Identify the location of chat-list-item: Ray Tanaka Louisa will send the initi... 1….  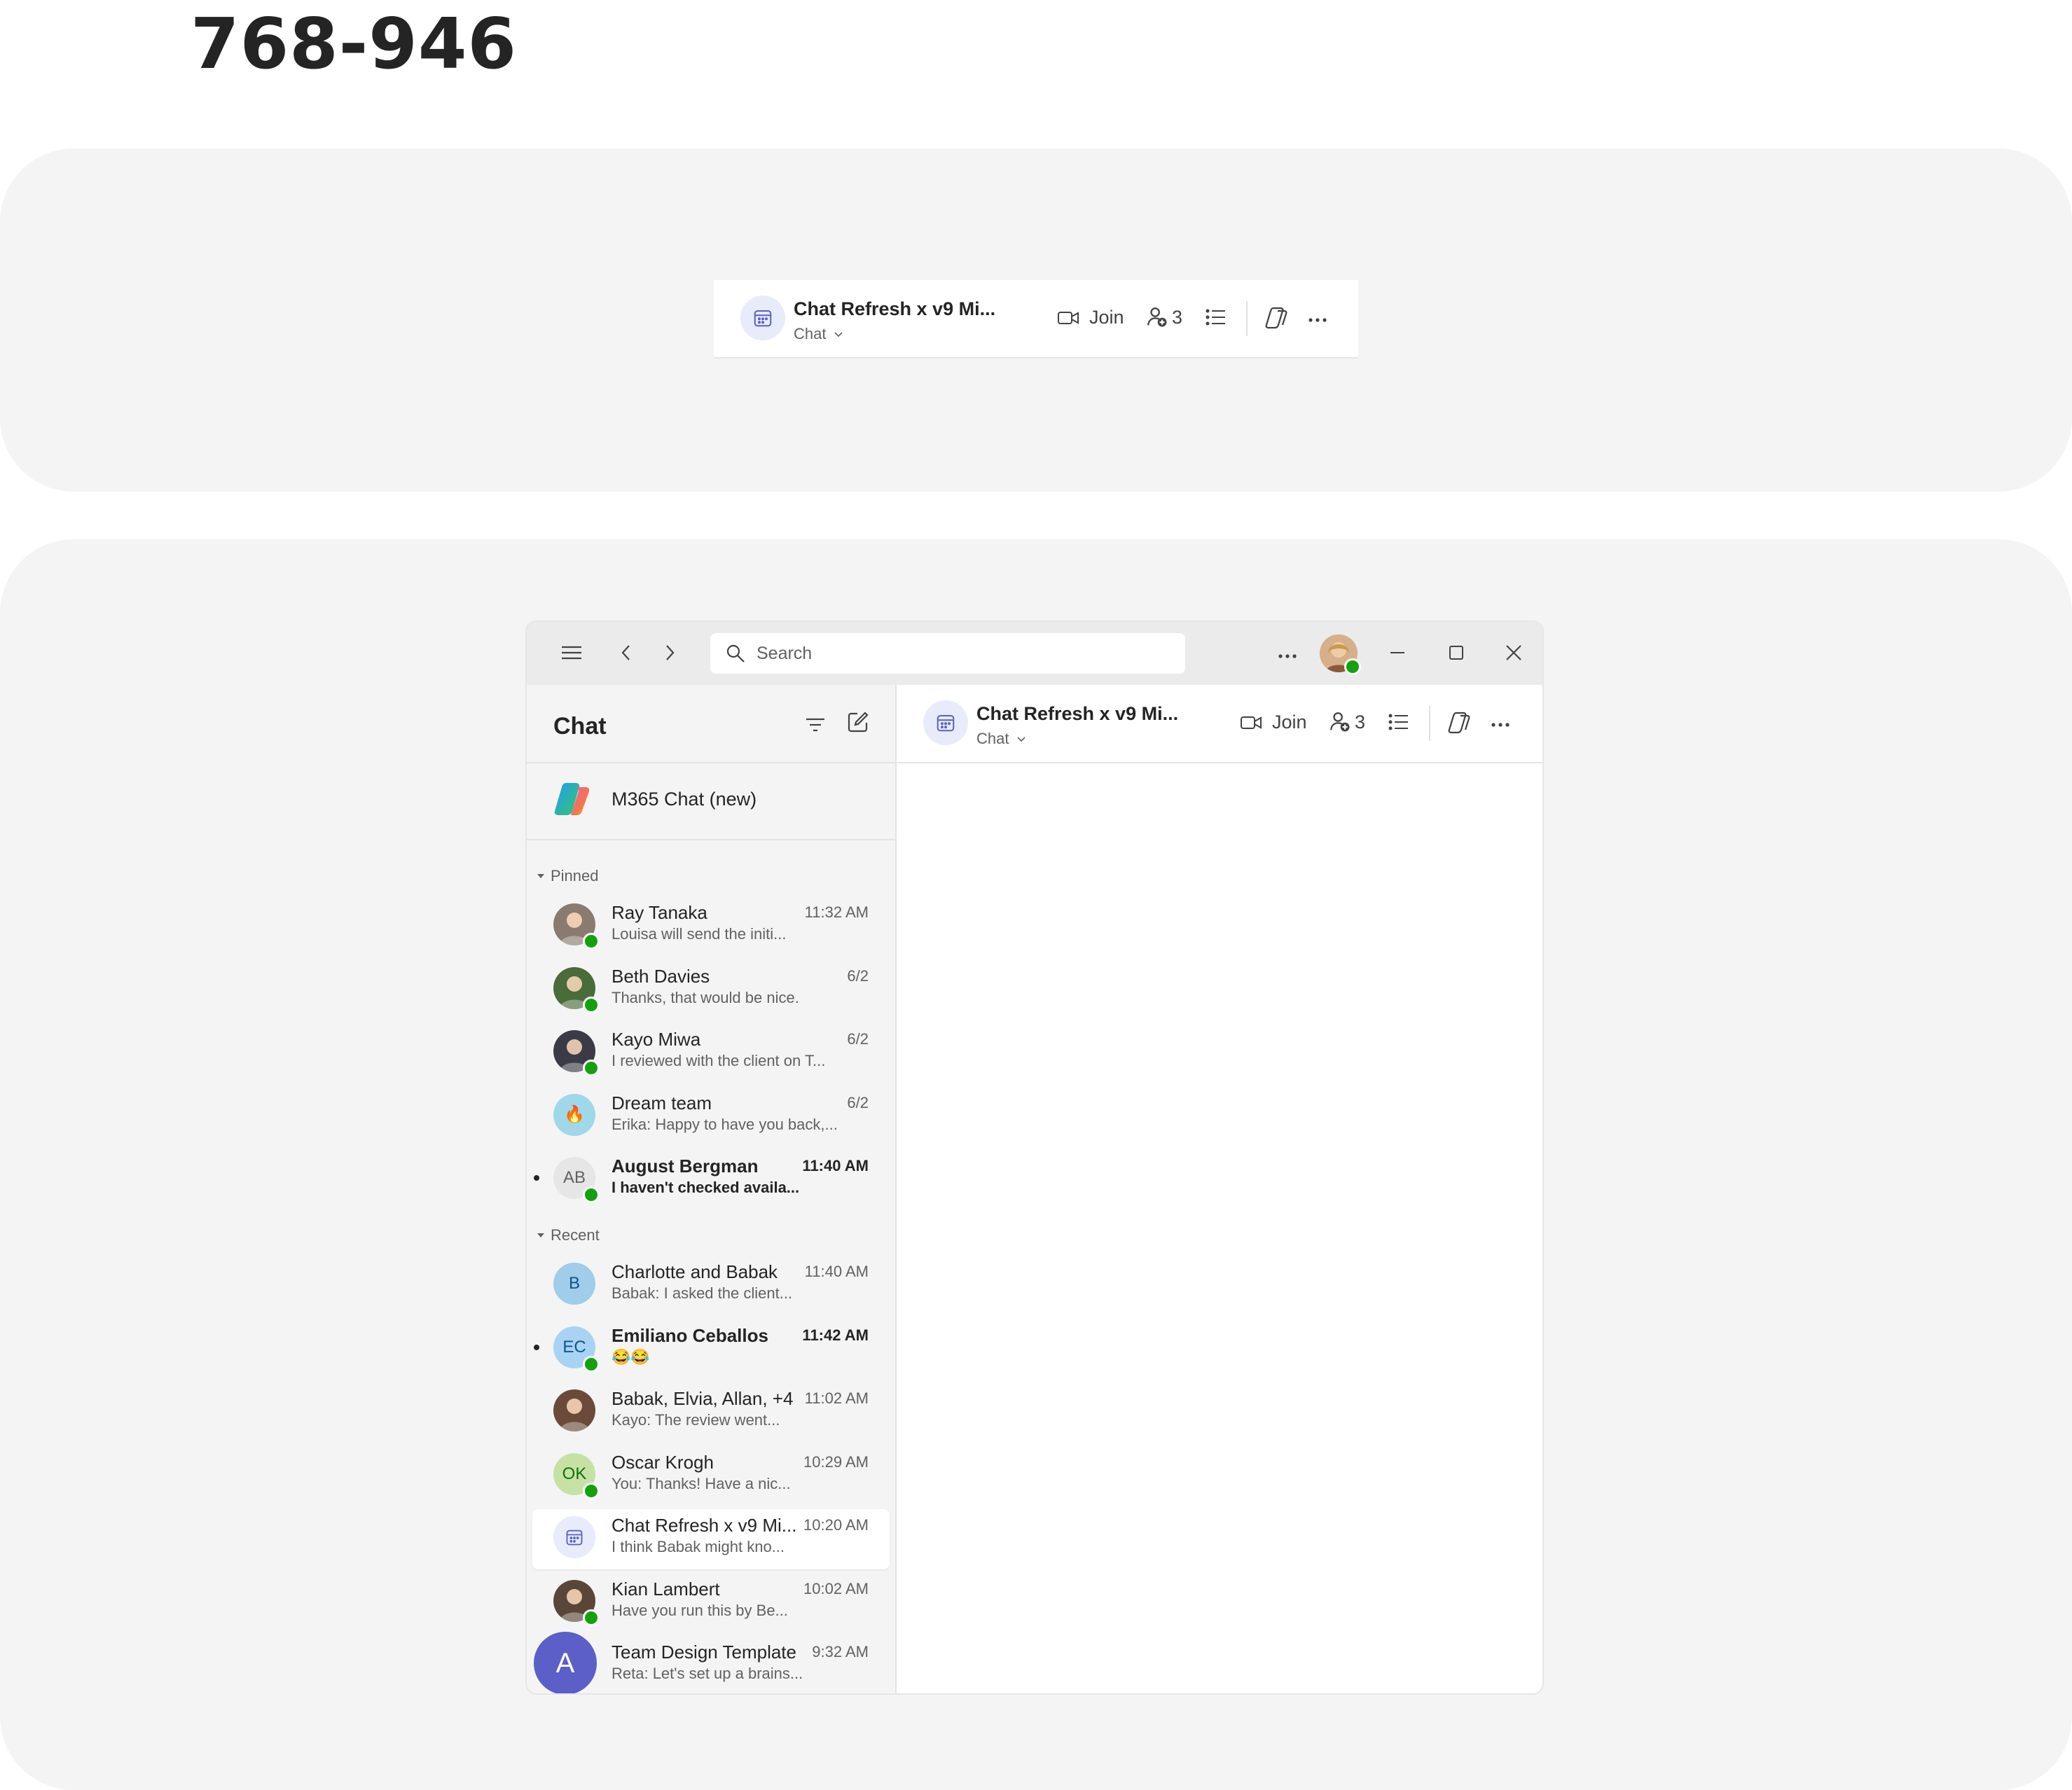
(711, 926).